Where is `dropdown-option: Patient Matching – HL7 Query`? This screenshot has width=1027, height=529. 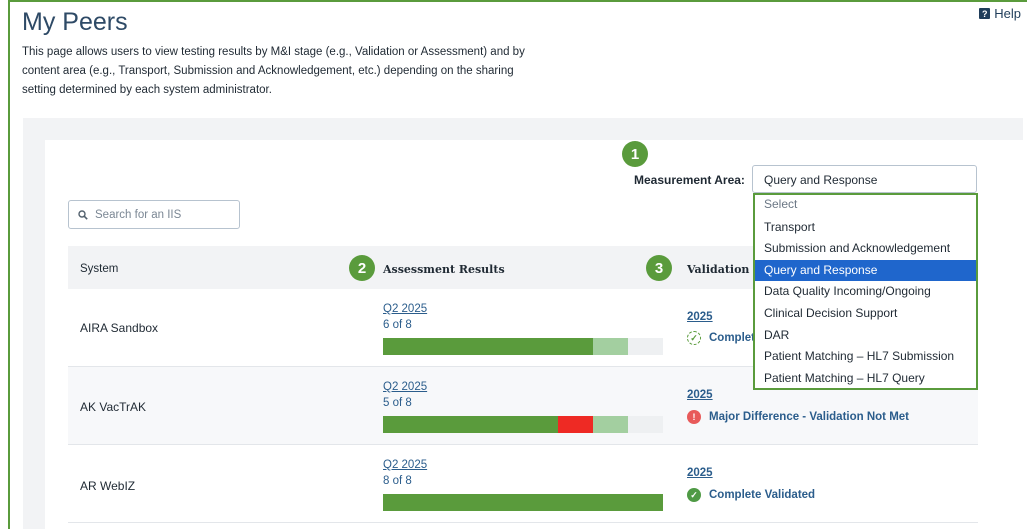 dropdown-option: Patient Matching – HL7 Query is located at coordinates (865, 379).